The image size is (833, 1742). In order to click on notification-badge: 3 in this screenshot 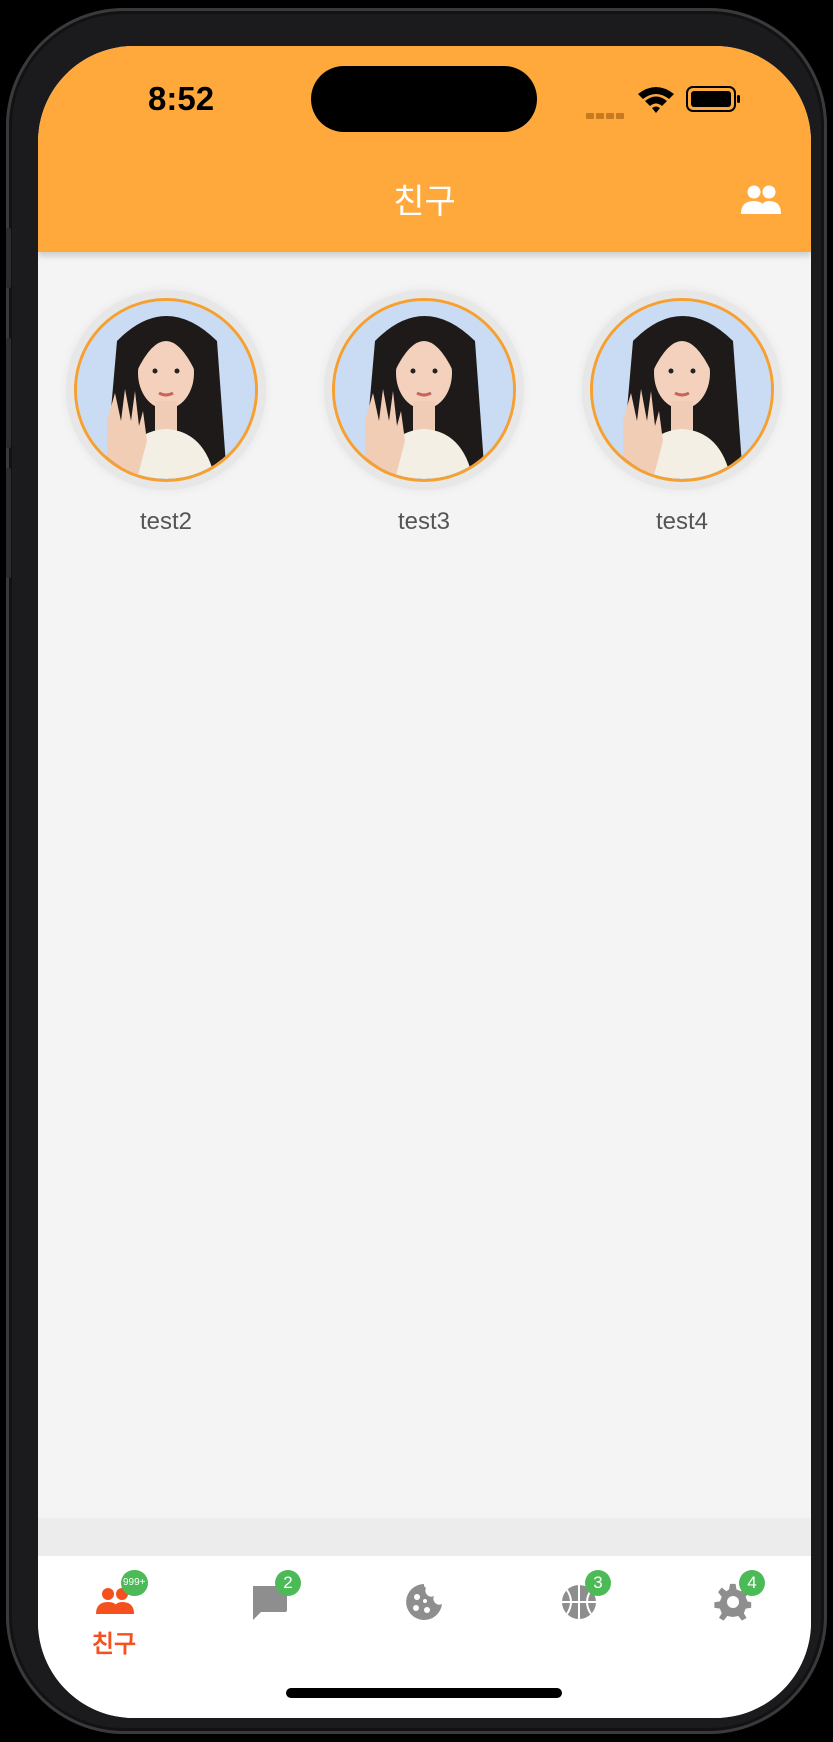, I will do `click(598, 1583)`.